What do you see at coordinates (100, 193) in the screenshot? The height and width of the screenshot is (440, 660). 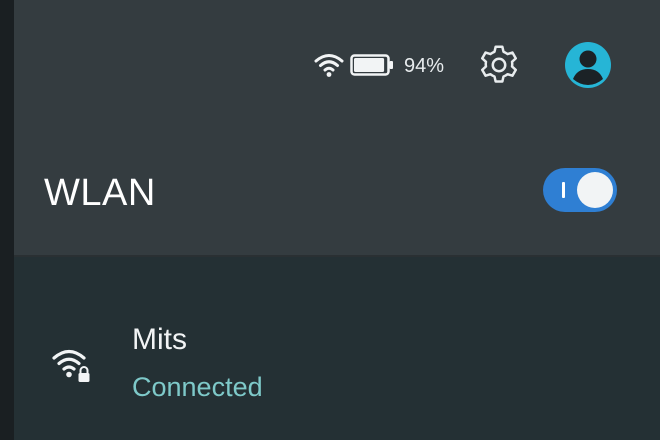 I see `wlan-title: WLAN` at bounding box center [100, 193].